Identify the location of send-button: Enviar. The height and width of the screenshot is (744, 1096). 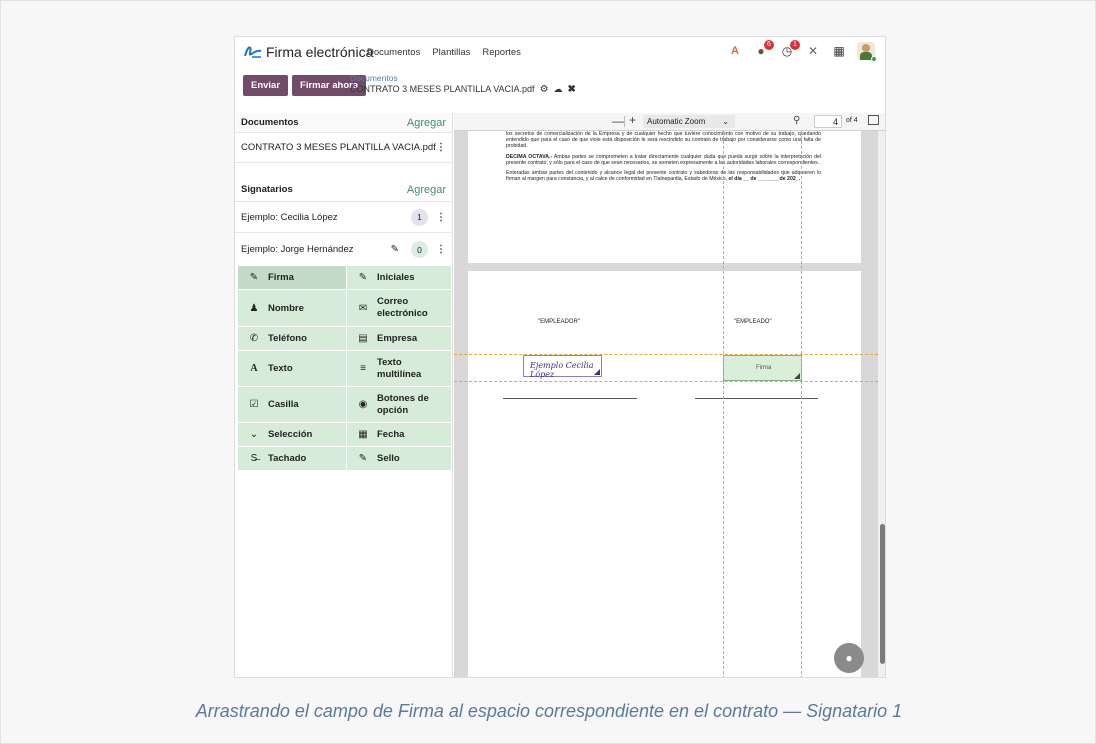
(266, 85).